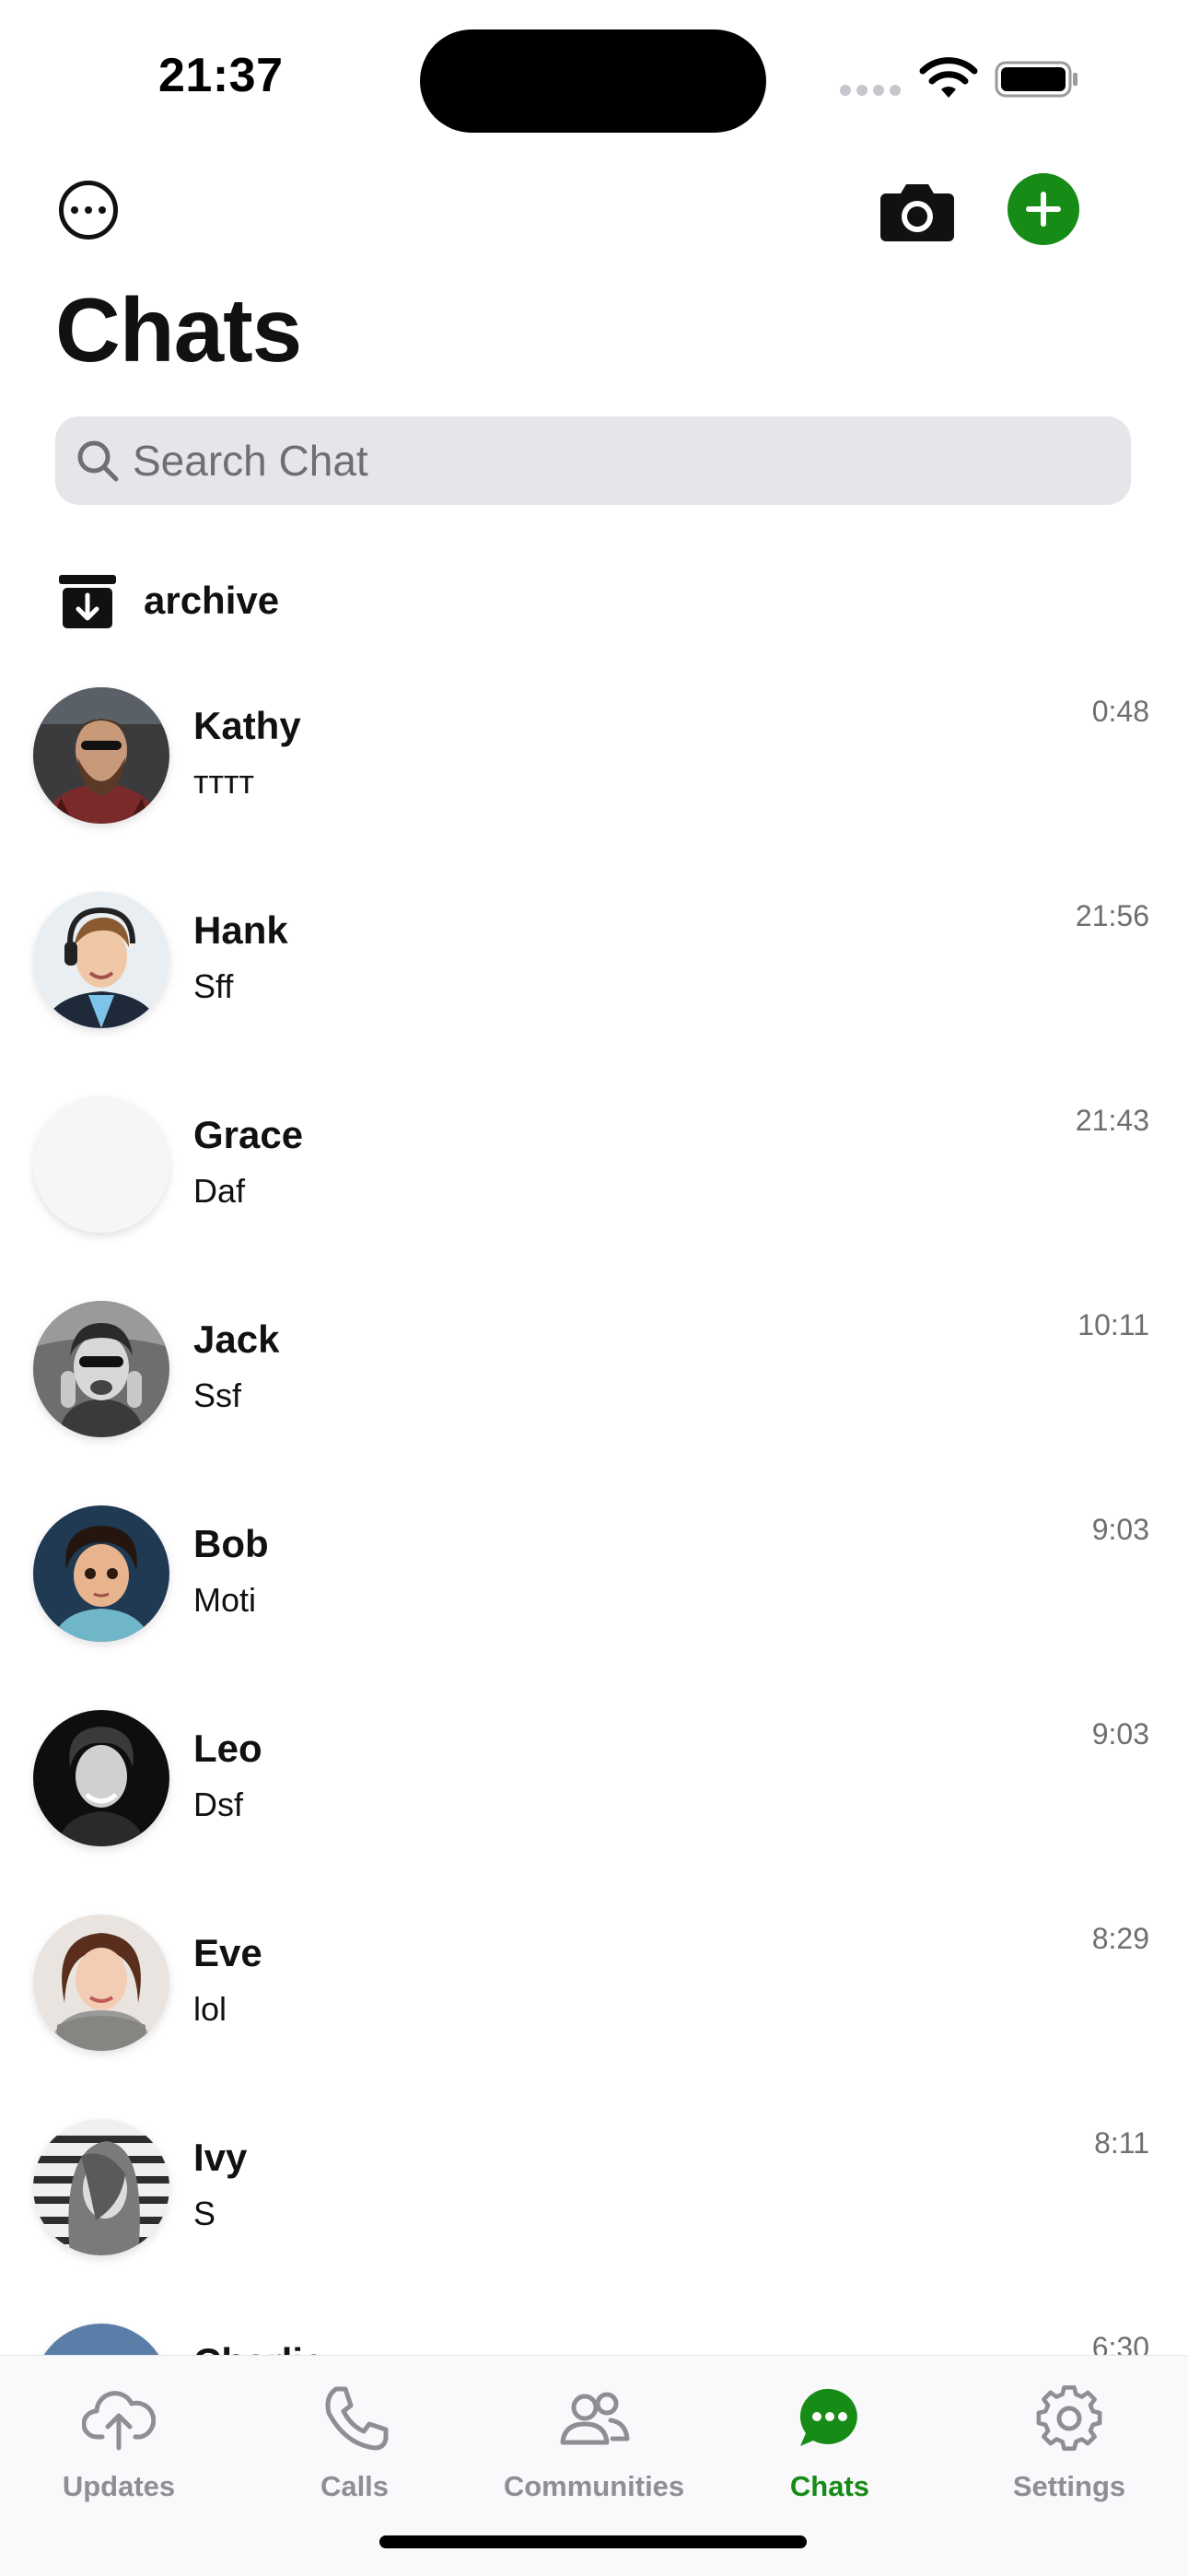 Image resolution: width=1188 pixels, height=2576 pixels. Describe the element at coordinates (830, 2448) in the screenshot. I see `tab-chats: Chats` at that location.